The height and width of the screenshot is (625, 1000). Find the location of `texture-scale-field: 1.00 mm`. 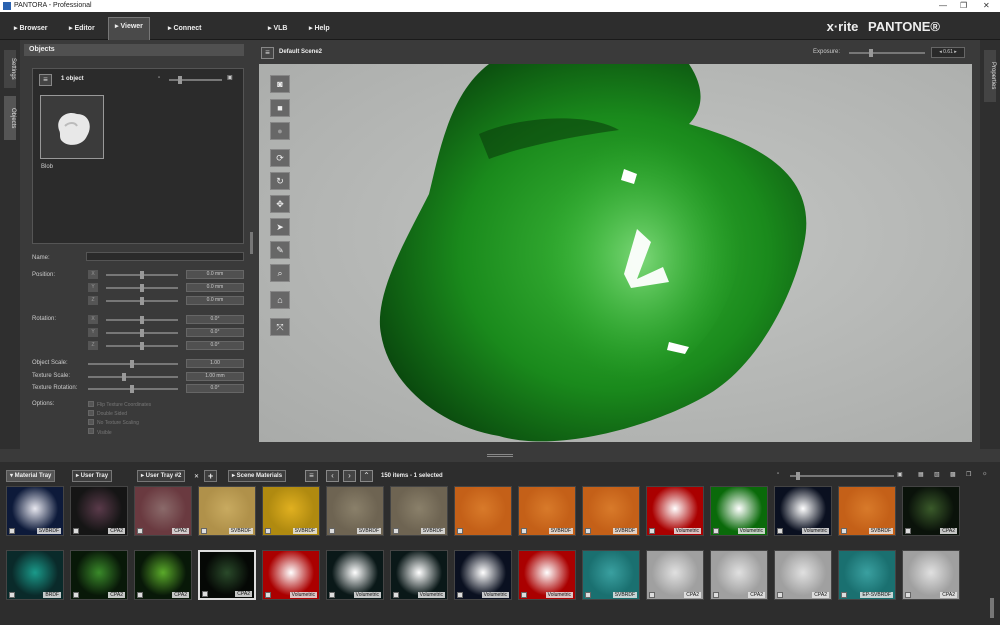

texture-scale-field: 1.00 mm is located at coordinates (215, 376).